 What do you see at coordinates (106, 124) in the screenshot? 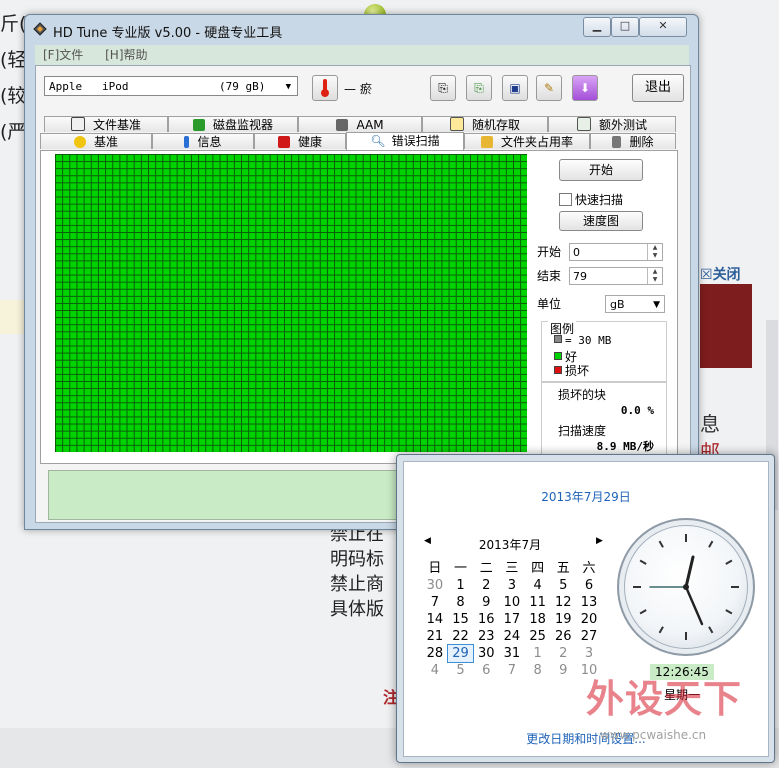
I see `tab-file-benchmark: 文件基准` at bounding box center [106, 124].